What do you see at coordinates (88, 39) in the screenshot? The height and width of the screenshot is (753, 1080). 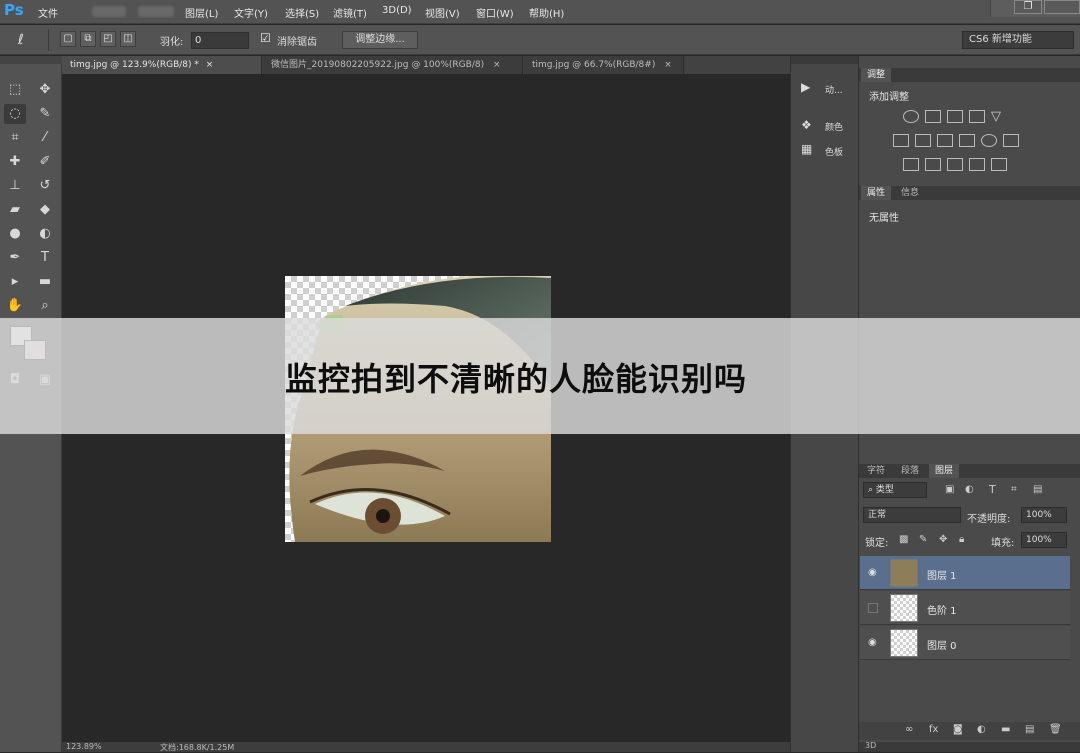 I see `add-selection-icon: ⧉` at bounding box center [88, 39].